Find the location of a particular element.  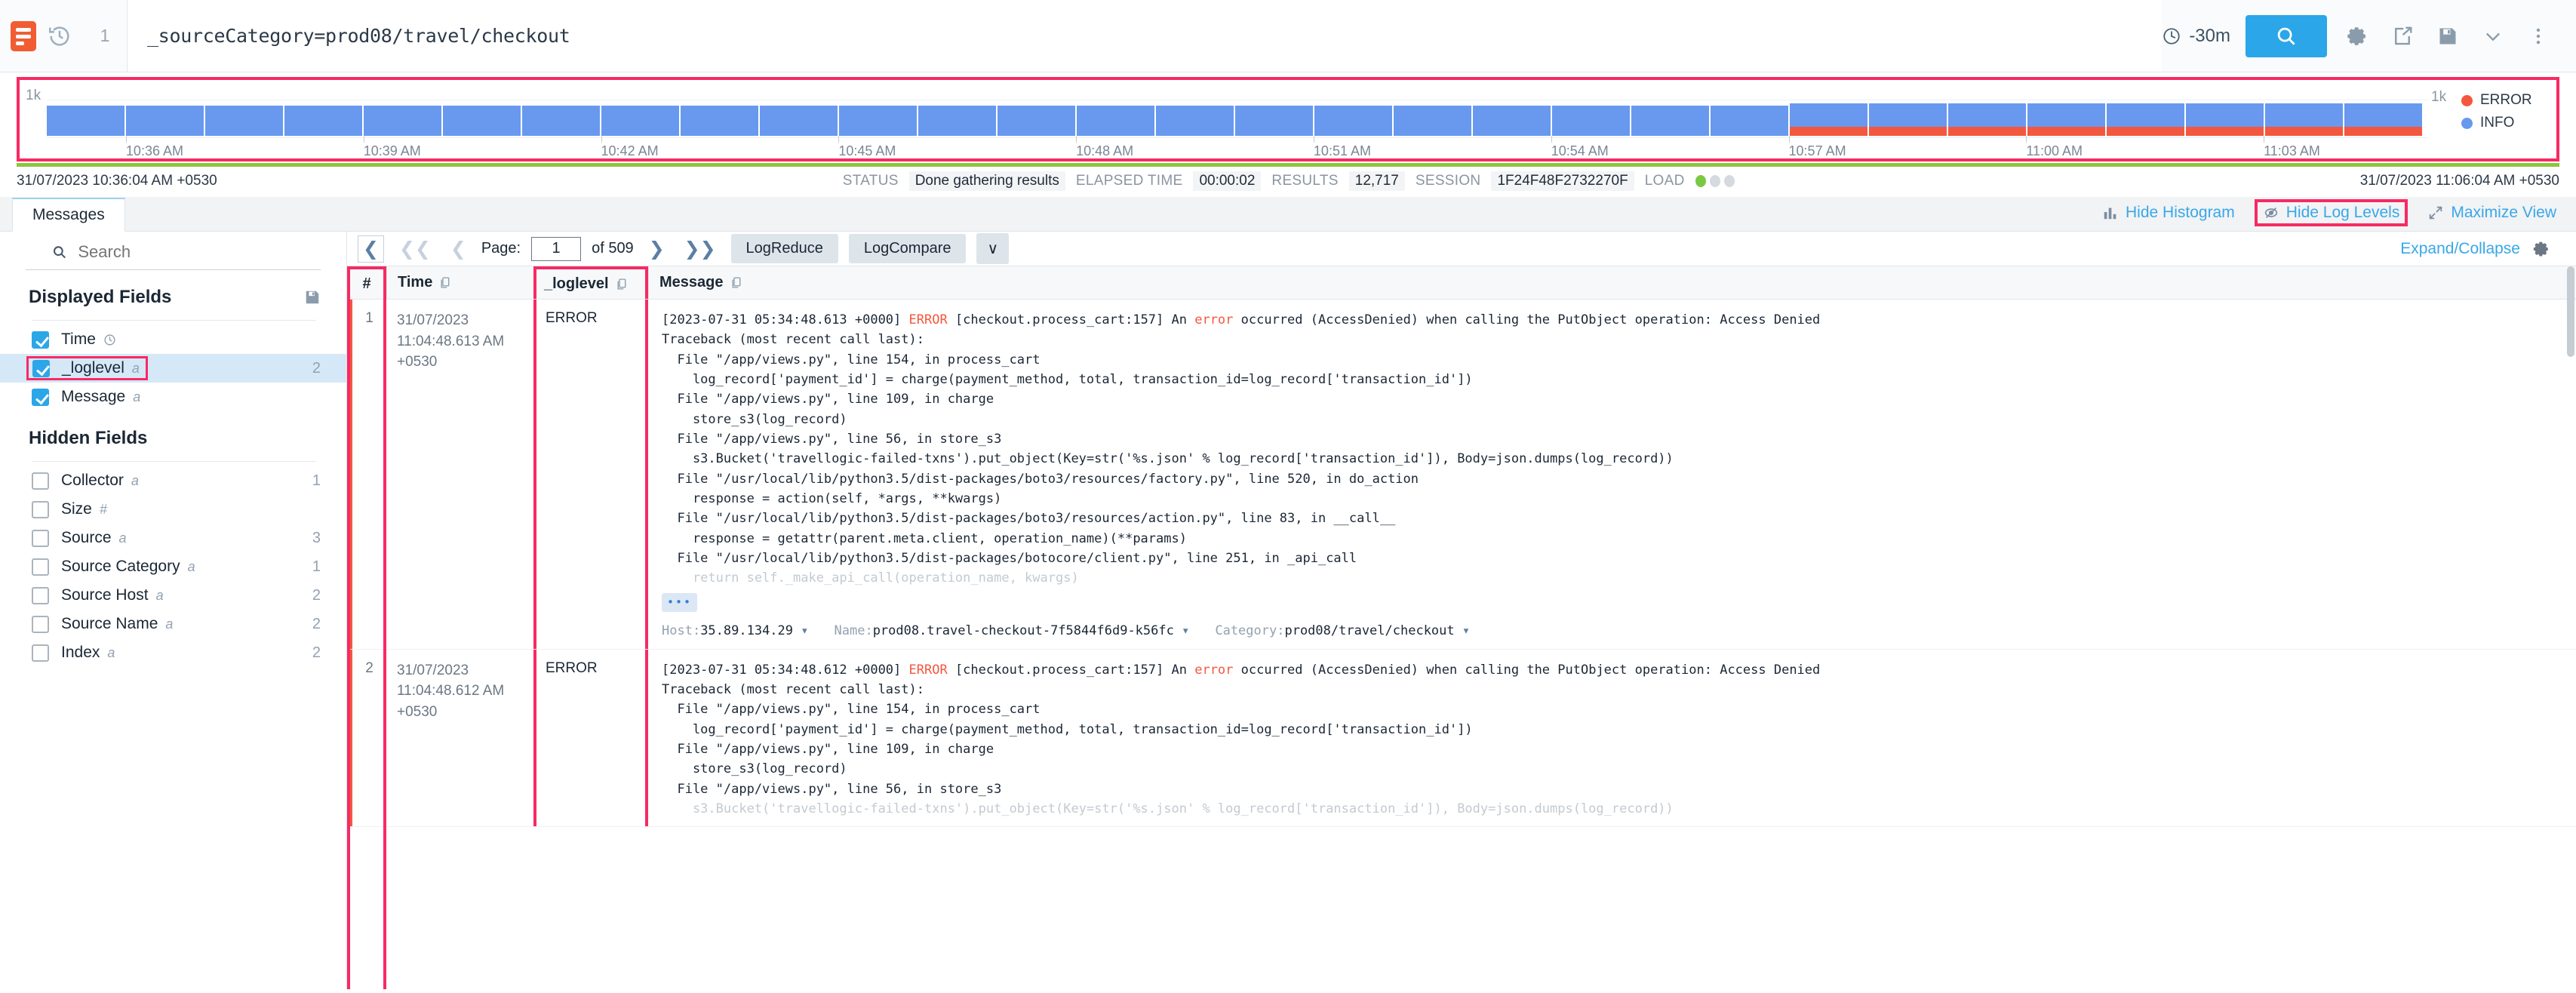

maximize-view-button: Maximize View is located at coordinates (2491, 213).